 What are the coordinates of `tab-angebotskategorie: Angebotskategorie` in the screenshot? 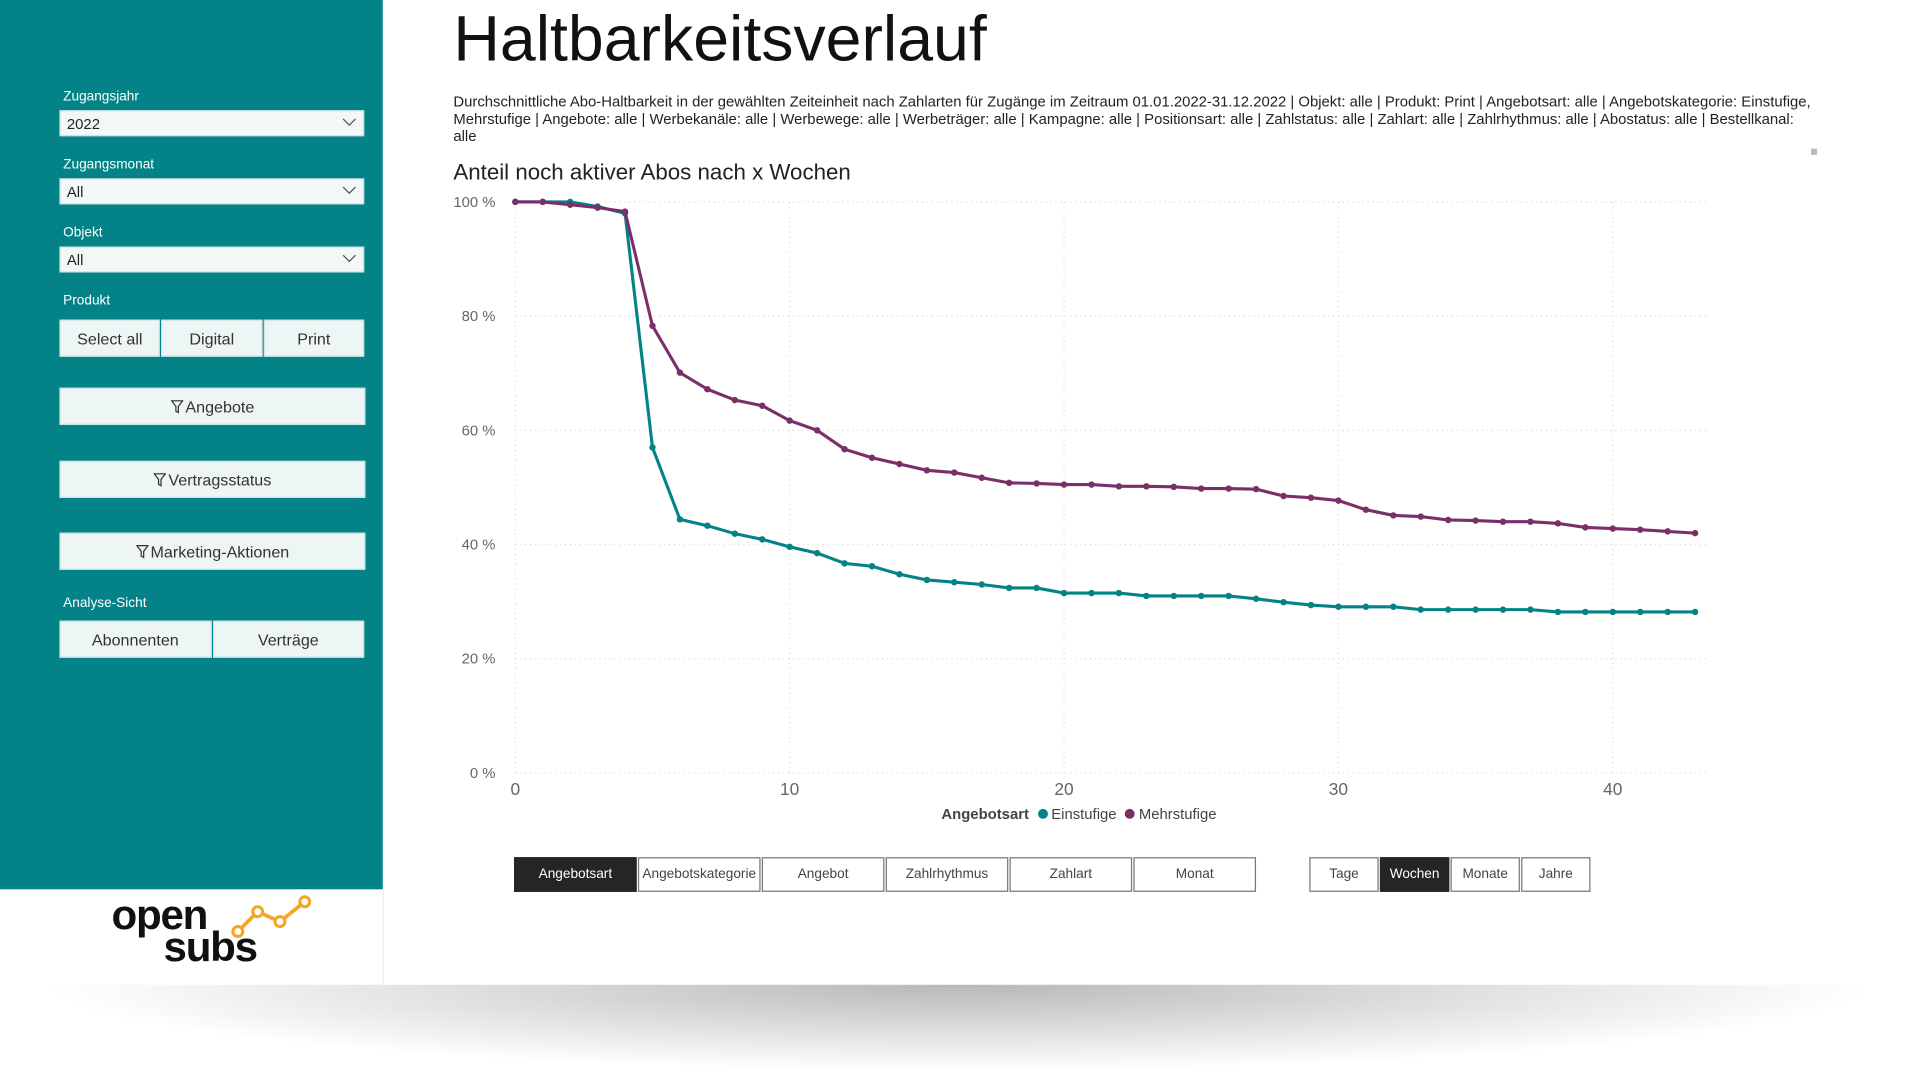 It's located at (699, 874).